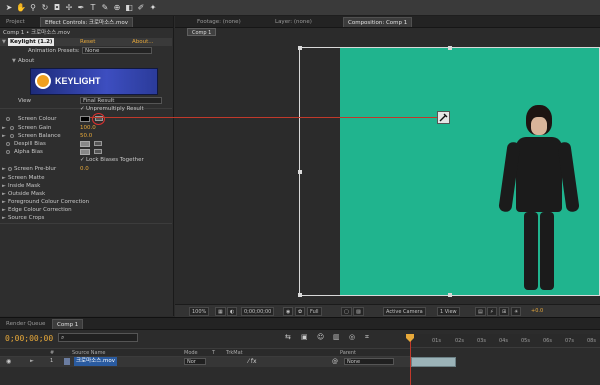 The height and width of the screenshot is (385, 600). I want to click on alpha-bias-swatch, so click(85, 152).